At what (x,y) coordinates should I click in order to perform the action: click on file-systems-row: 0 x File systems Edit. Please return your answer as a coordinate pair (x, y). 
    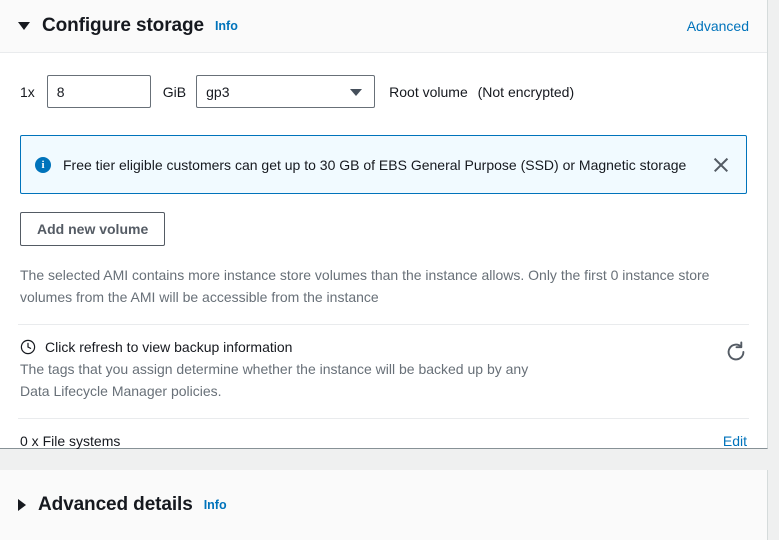
    Looking at the image, I should click on (383, 434).